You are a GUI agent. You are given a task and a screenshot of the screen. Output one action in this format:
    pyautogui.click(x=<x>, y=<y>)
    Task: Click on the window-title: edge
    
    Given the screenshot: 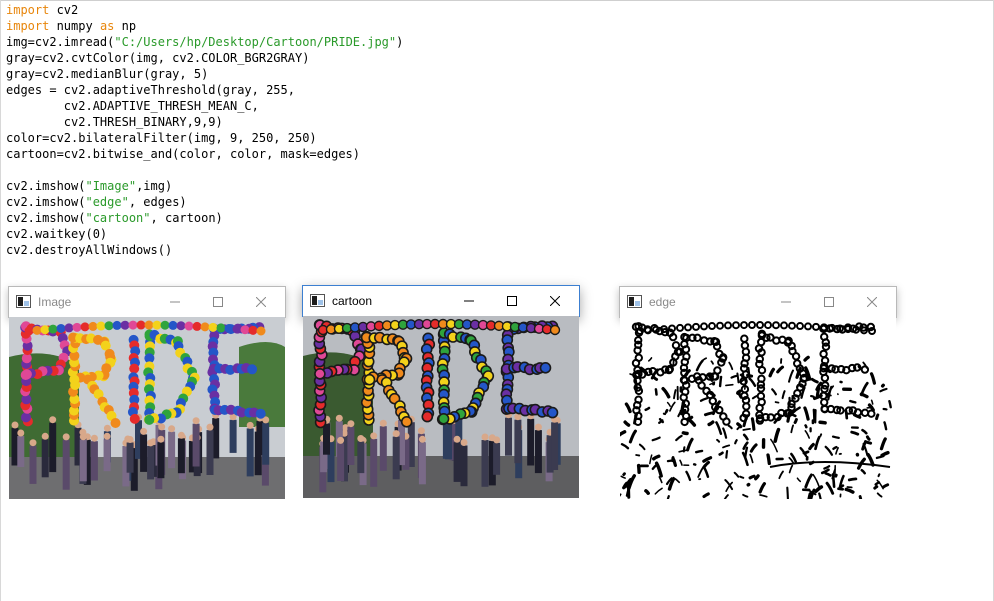 What is the action you would take?
    pyautogui.click(x=662, y=302)
    